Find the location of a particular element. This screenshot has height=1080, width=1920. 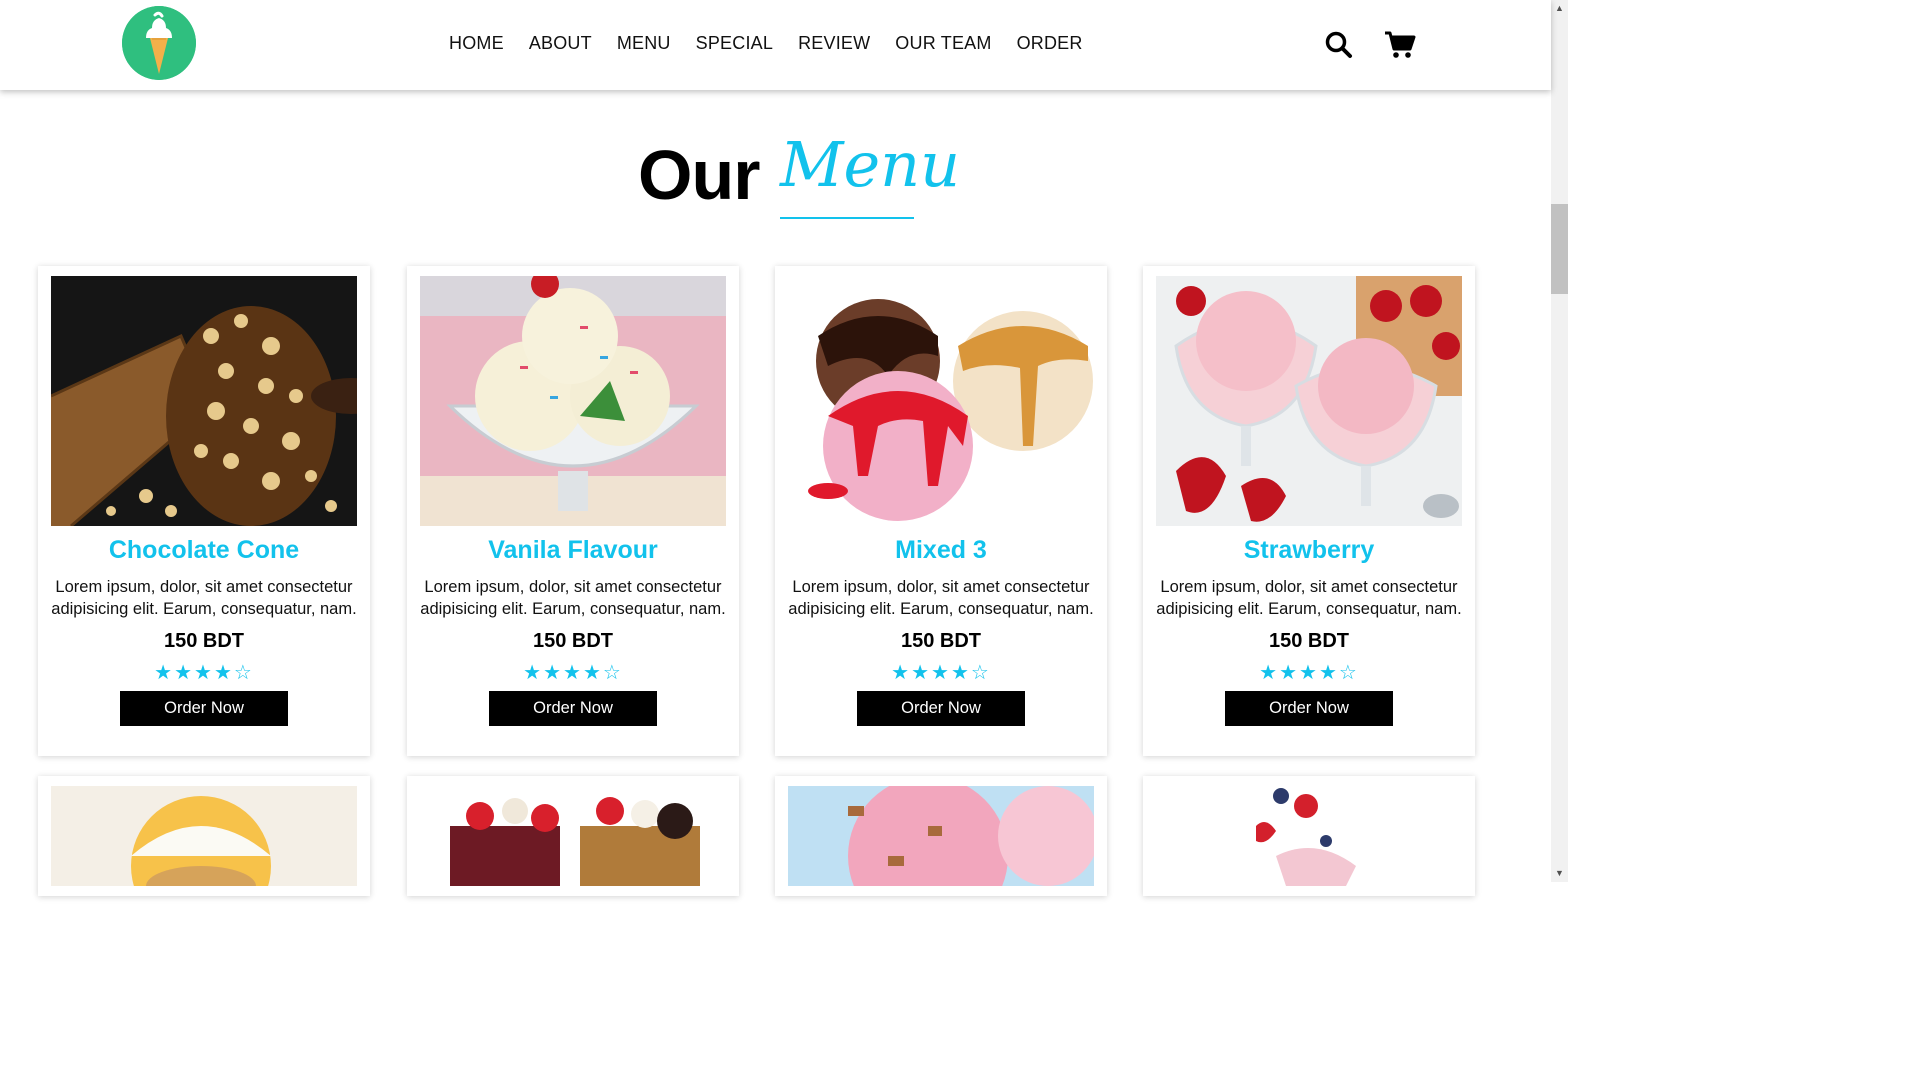

nav-our-team-link: OUR TEAM is located at coordinates (943, 43).